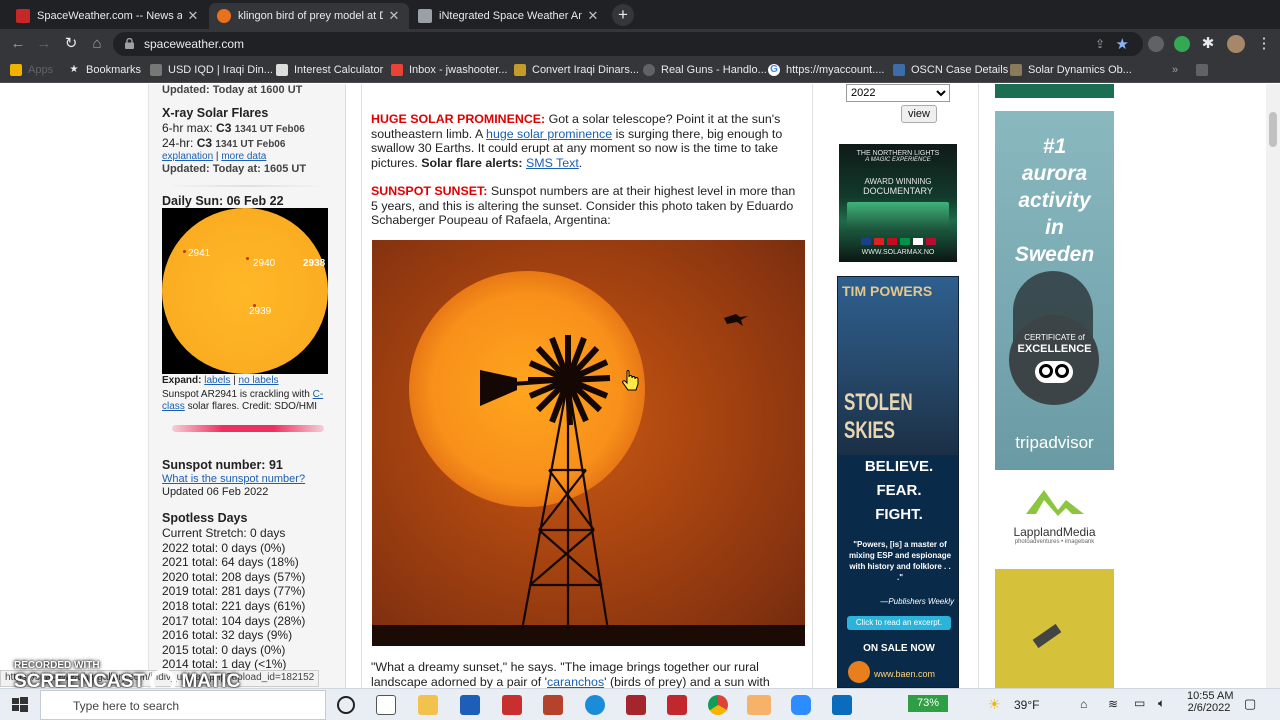 The width and height of the screenshot is (1280, 720). I want to click on file-explorer-icon, so click(428, 705).